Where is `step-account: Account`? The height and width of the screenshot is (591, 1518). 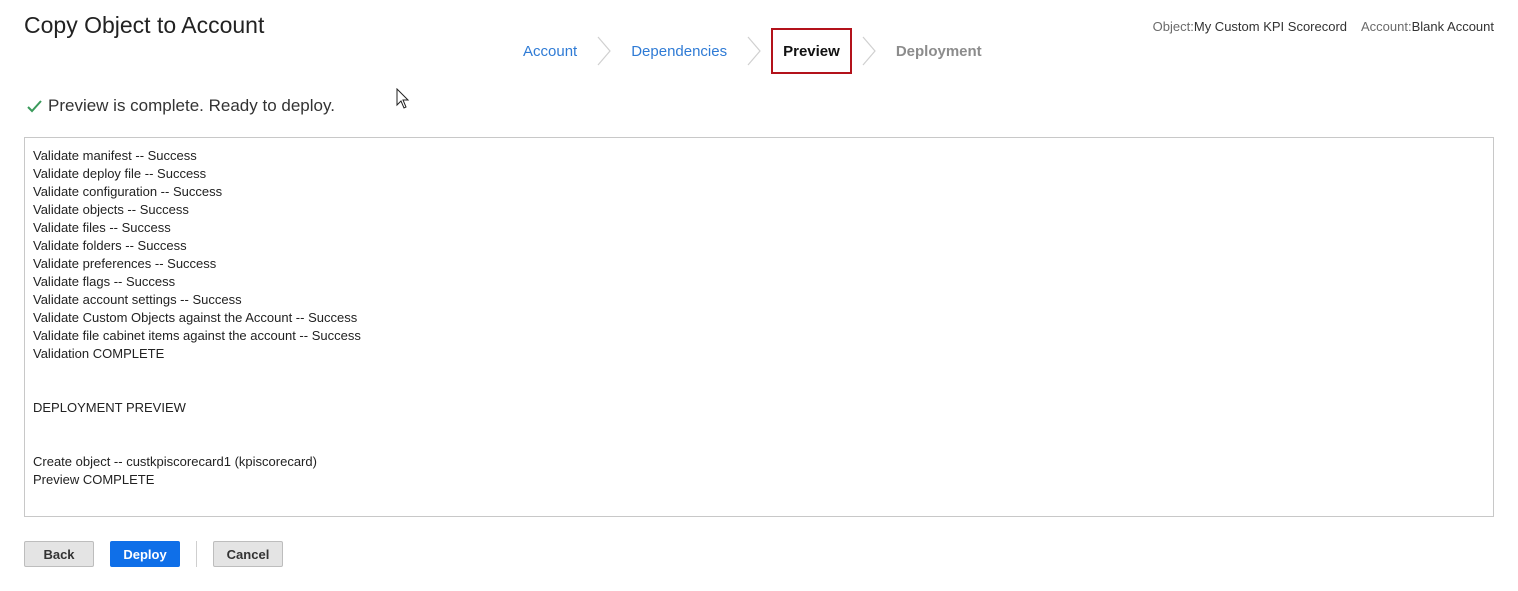 step-account: Account is located at coordinates (550, 51).